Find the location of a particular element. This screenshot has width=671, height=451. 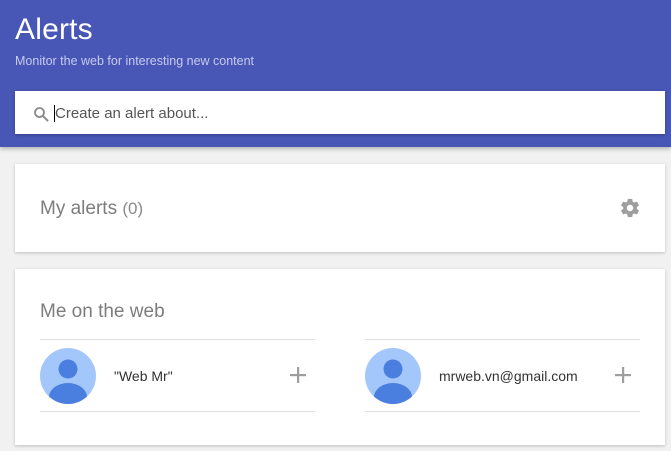

text-cursor is located at coordinates (54, 113).